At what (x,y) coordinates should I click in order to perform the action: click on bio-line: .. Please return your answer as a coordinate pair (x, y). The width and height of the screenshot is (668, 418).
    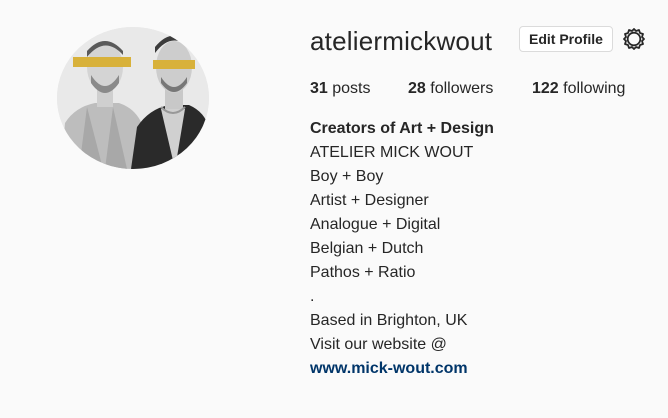
    Looking at the image, I should click on (312, 296).